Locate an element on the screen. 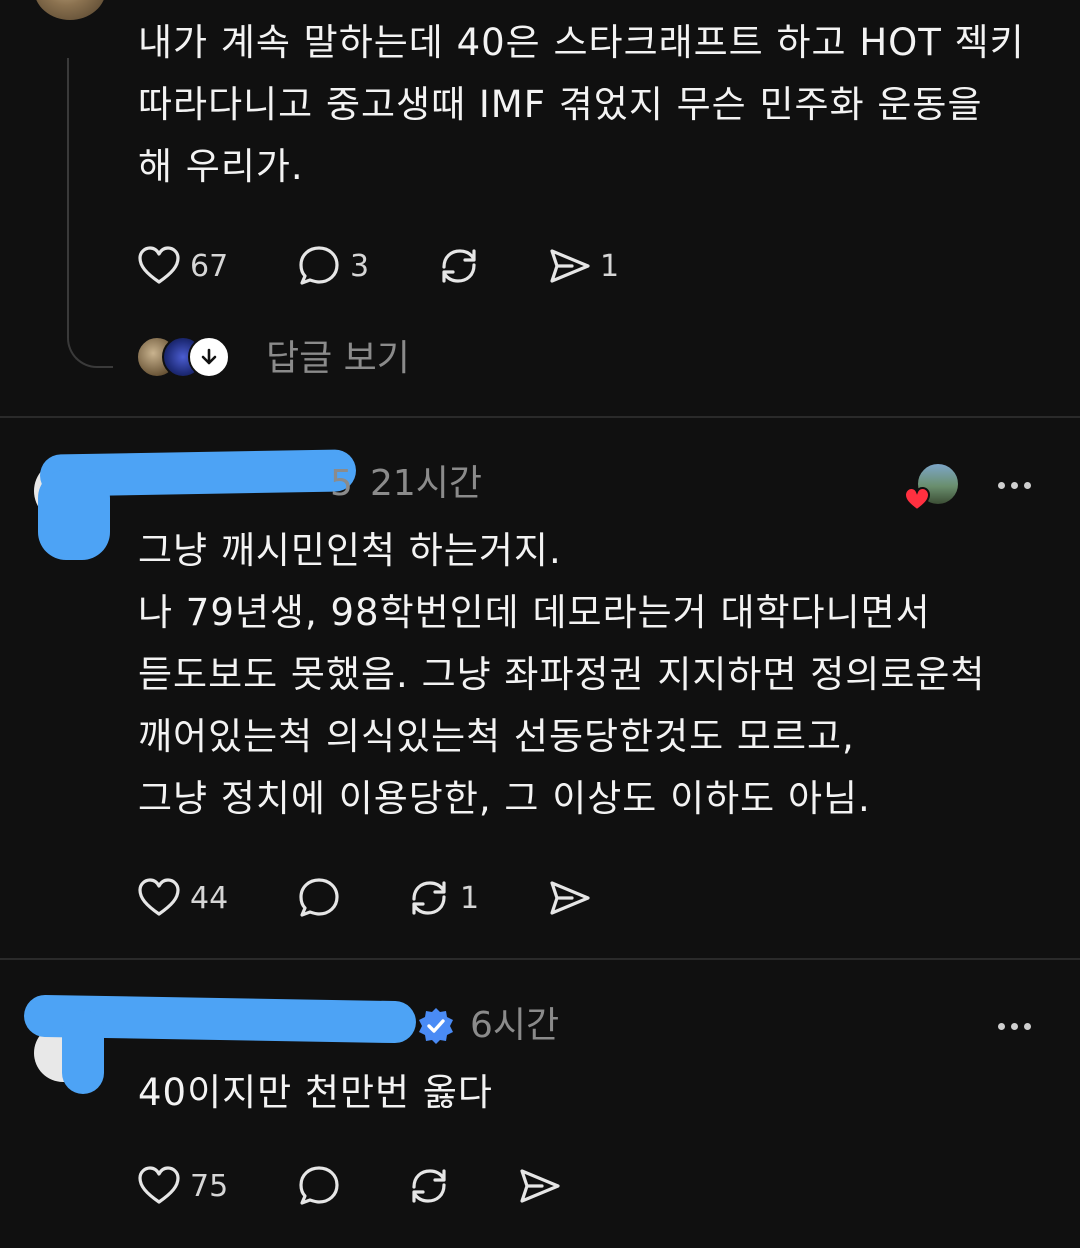  heart-badge-icon is located at coordinates (917, 499).